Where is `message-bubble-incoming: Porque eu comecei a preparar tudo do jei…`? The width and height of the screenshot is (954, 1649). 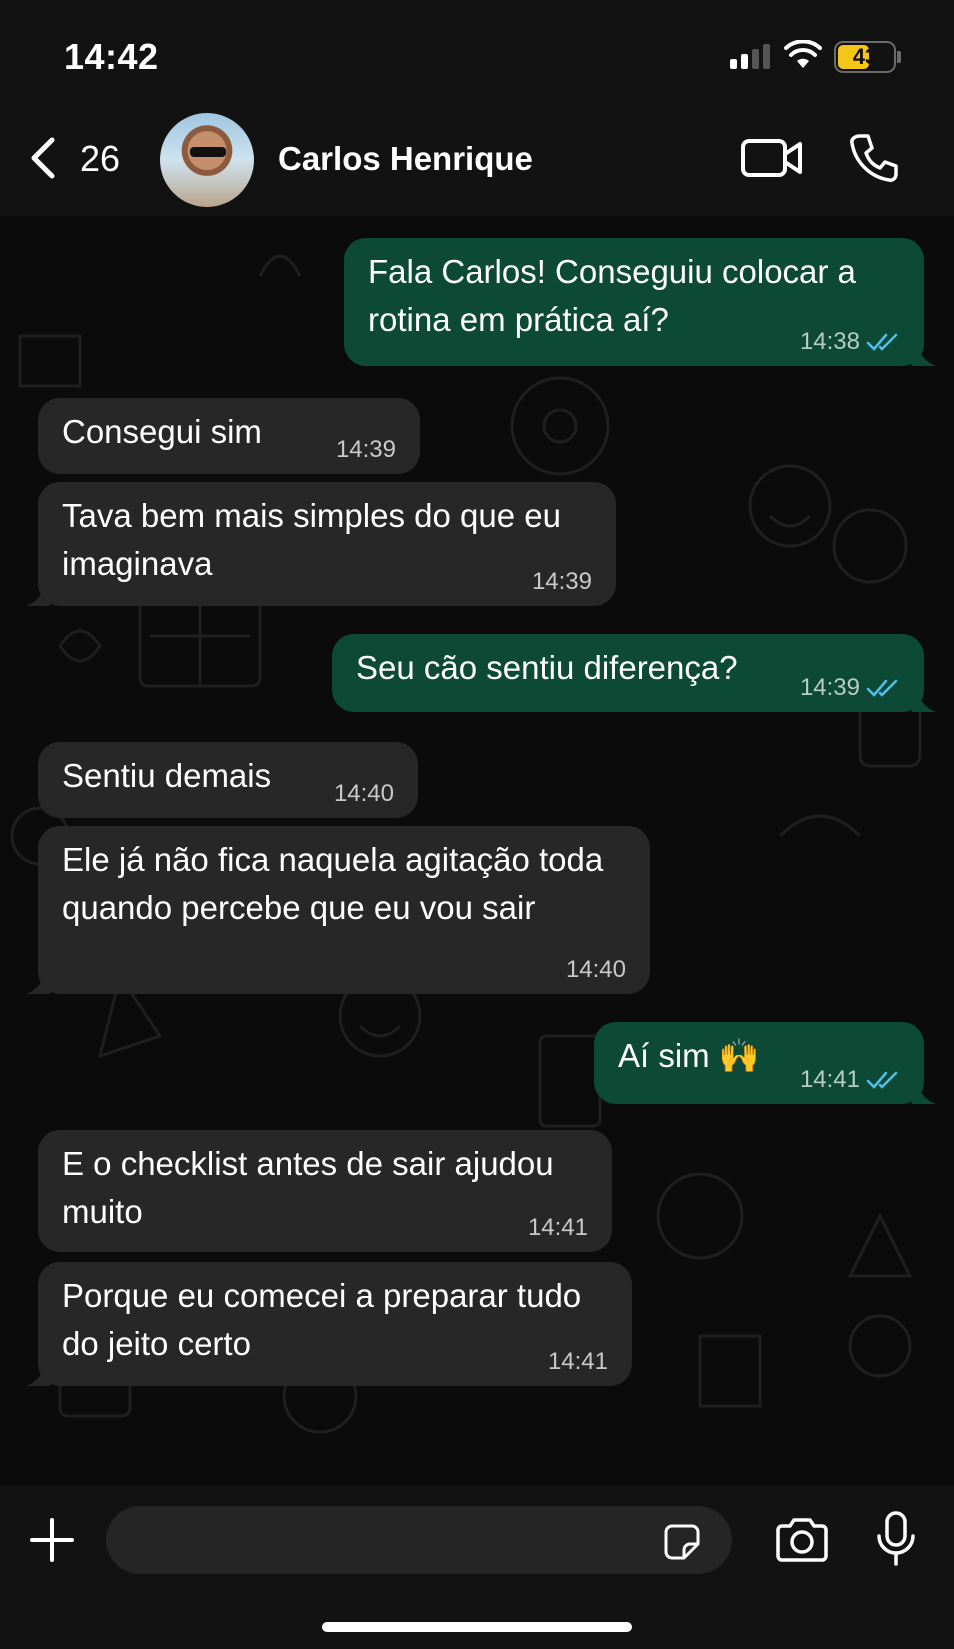
message-bubble-incoming: Porque eu comecei a preparar tudo do jei… is located at coordinates (329, 1324).